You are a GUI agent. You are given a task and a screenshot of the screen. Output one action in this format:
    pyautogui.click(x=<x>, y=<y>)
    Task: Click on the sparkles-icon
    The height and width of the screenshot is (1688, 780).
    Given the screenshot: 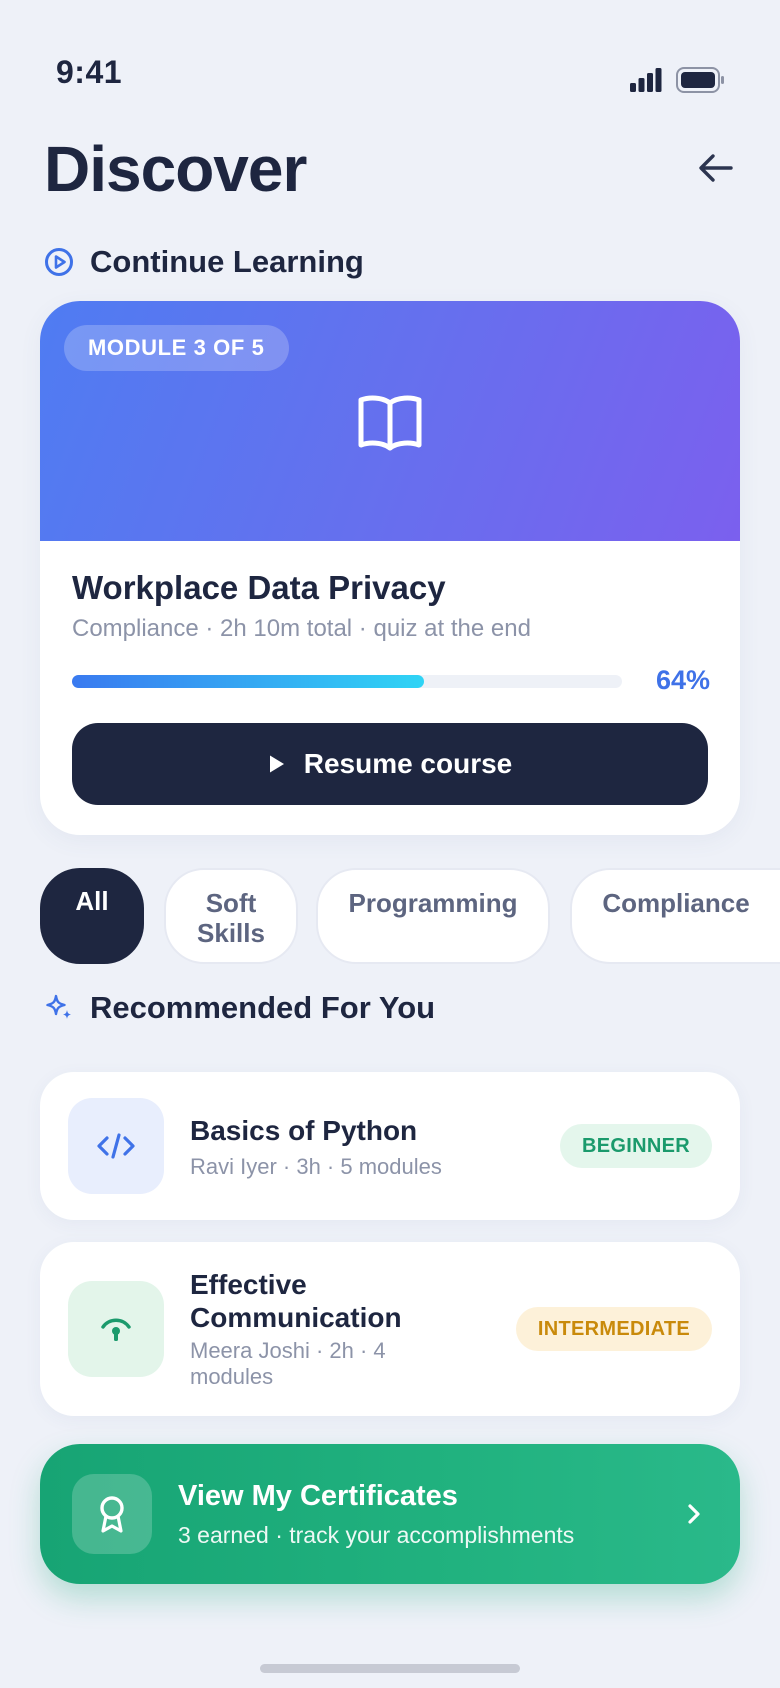 What is the action you would take?
    pyautogui.click(x=58, y=1006)
    